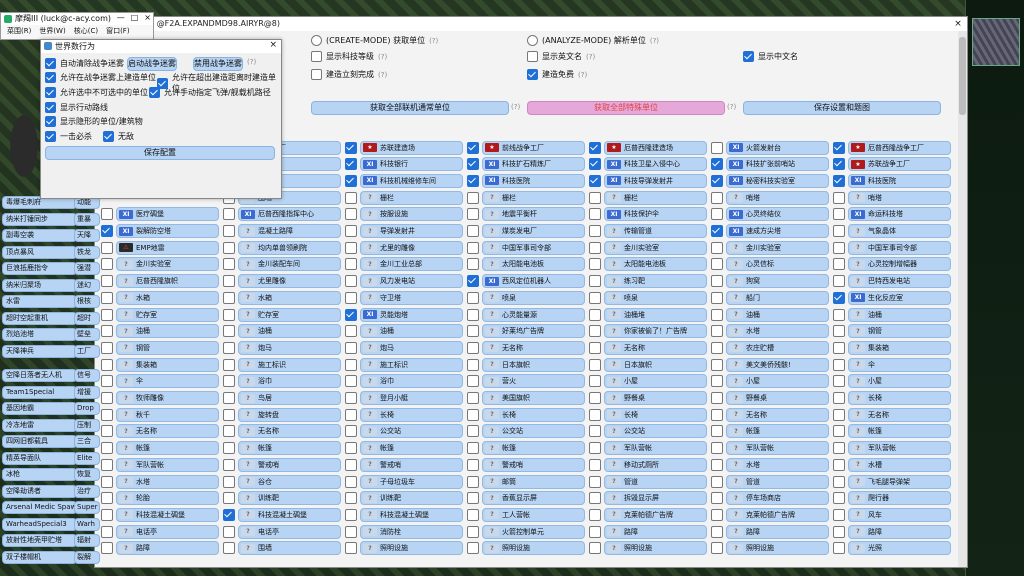 This screenshot has width=1024, height=576. I want to click on unit-button: XI 科技医院, so click(899, 180).